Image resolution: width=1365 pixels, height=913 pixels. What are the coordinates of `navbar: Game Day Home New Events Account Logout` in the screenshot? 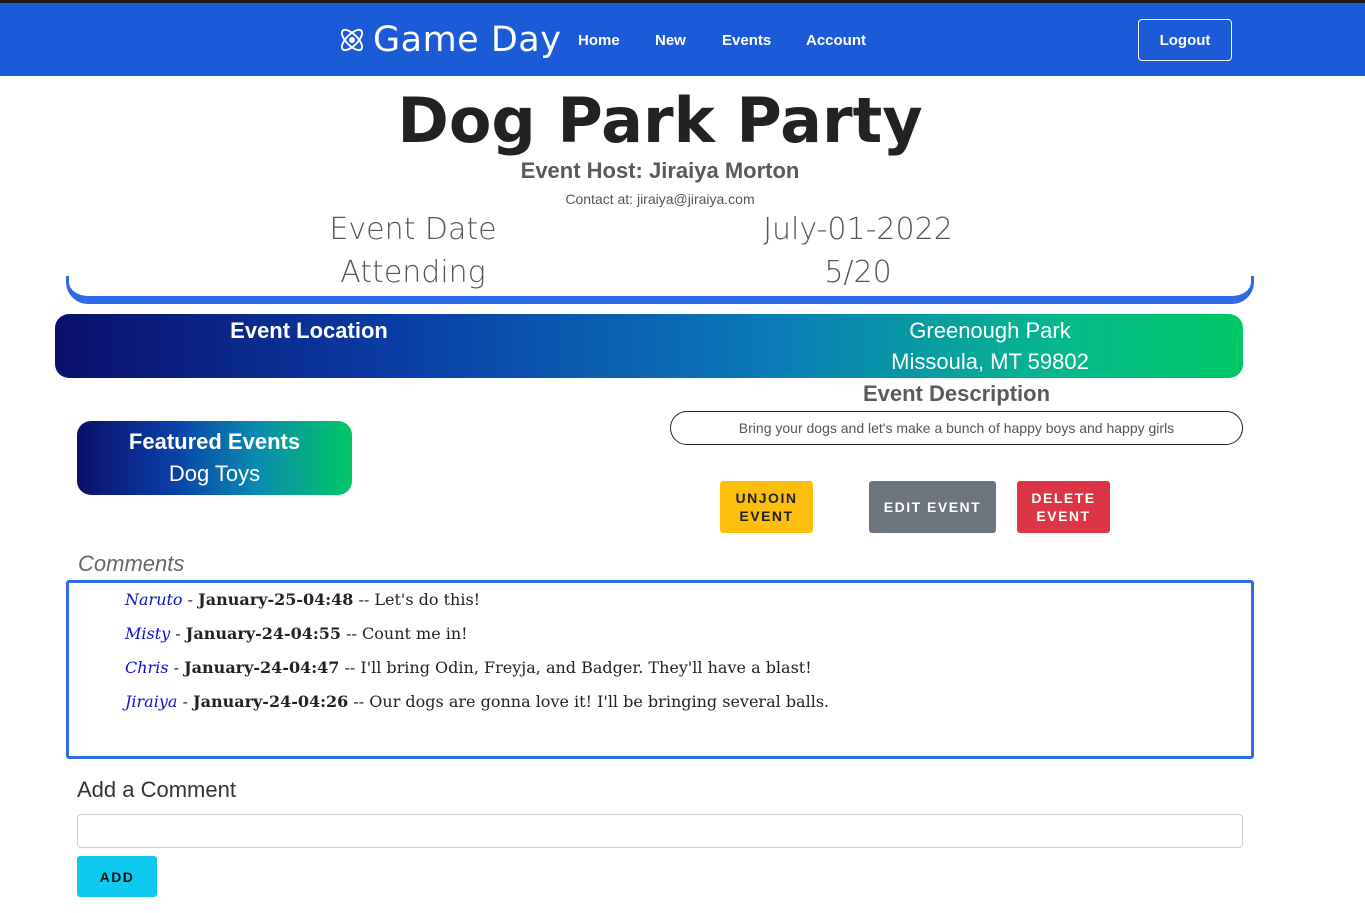 It's located at (682, 39).